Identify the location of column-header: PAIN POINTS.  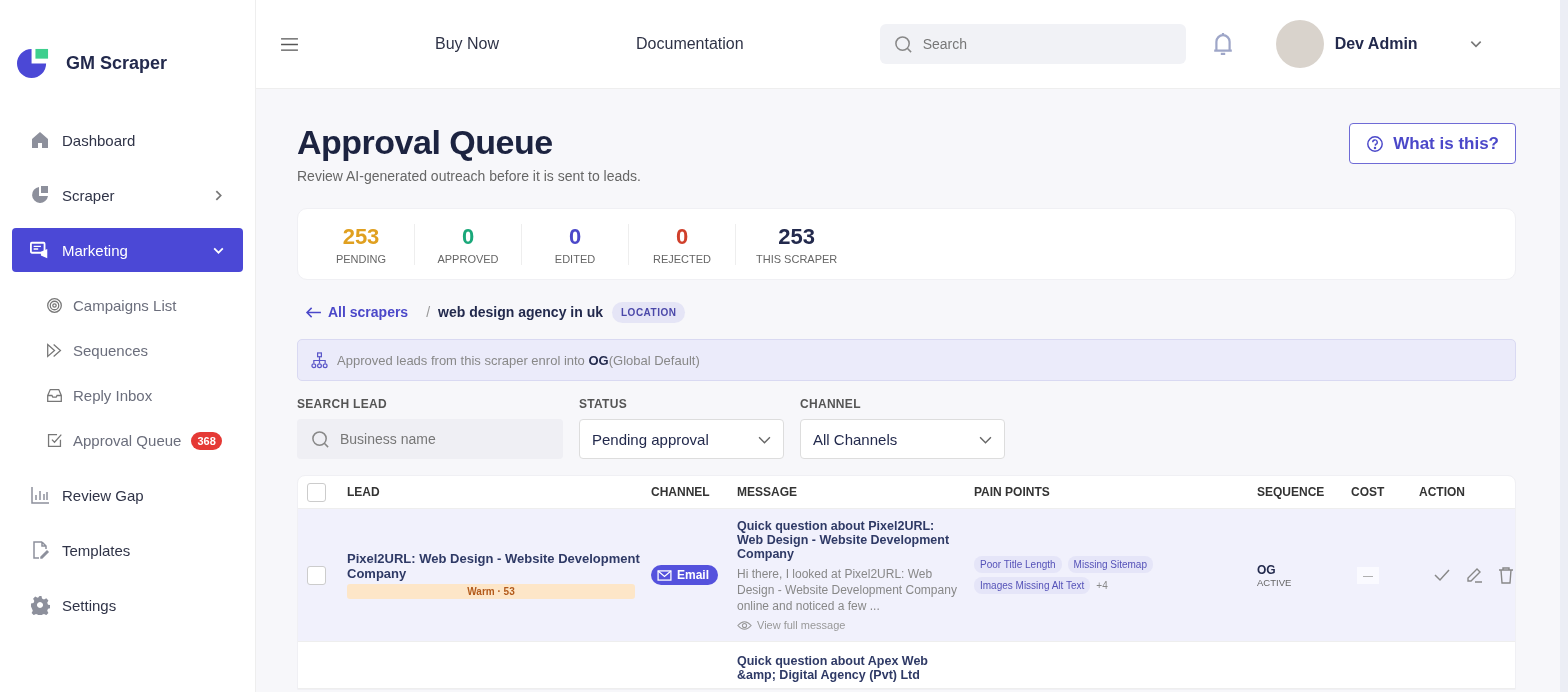
(1012, 492).